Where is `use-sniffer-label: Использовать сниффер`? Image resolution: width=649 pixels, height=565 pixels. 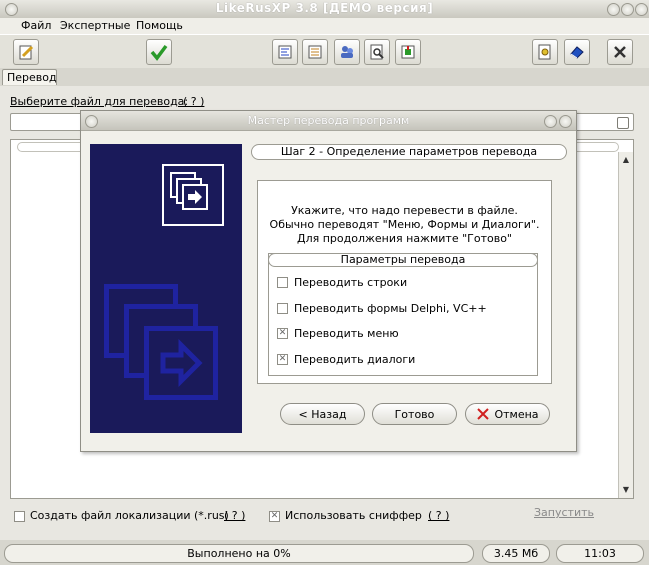
use-sniffer-label: Использовать сниффер is located at coordinates (353, 515).